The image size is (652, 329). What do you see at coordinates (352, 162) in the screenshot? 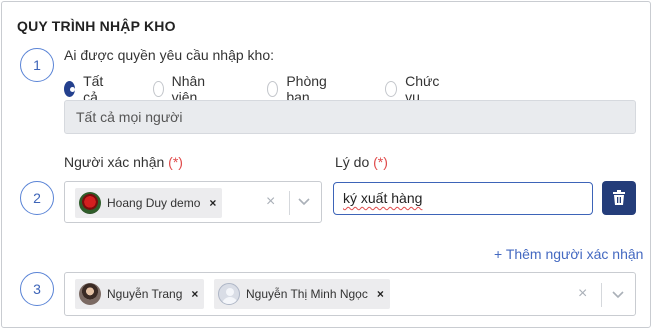
I see `reason-label-text: Lý do` at bounding box center [352, 162].